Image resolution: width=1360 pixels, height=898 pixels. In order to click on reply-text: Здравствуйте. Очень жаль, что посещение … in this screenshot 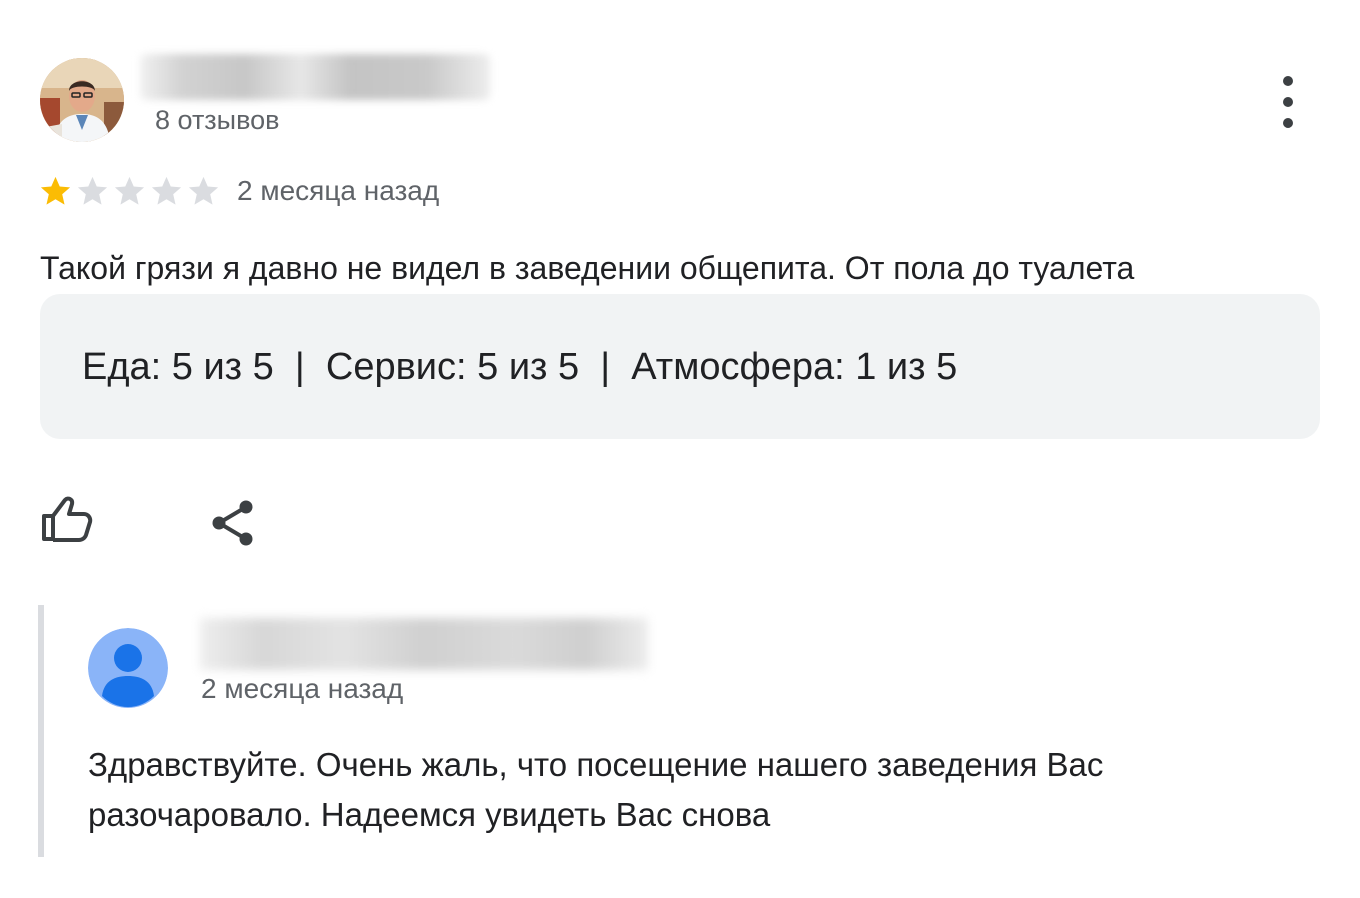, I will do `click(678, 790)`.